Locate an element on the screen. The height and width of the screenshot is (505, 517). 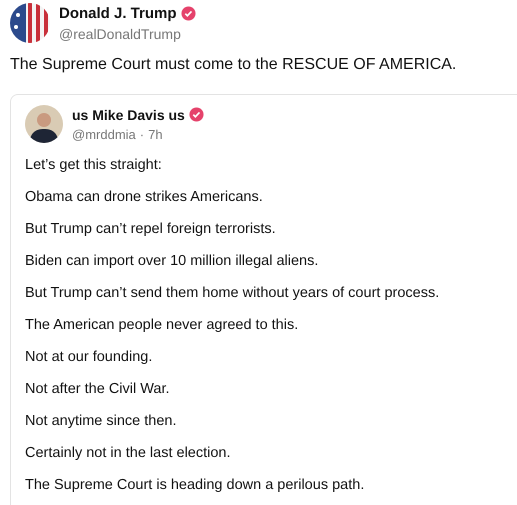
paragraph: Let’s get this straight: is located at coordinates (94, 165).